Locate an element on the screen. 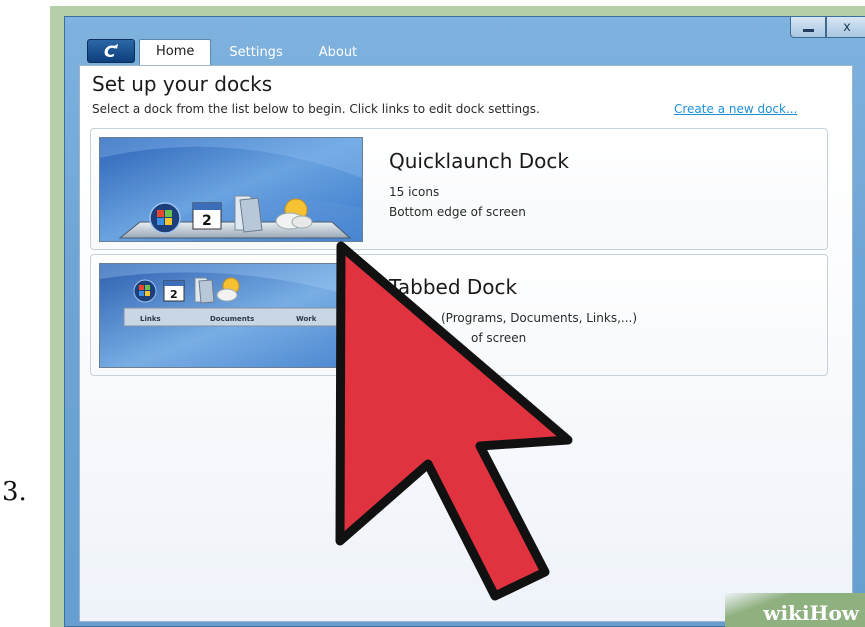 This screenshot has width=865, height=627. thumb-tab-links: Links is located at coordinates (150, 319).